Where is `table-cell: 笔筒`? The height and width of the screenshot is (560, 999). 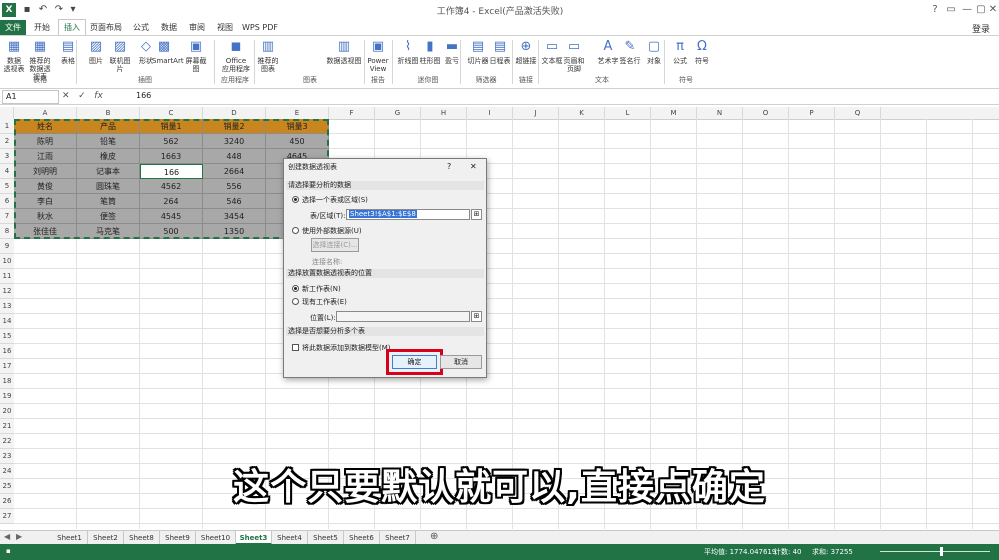
table-cell: 笔筒 is located at coordinates (108, 201).